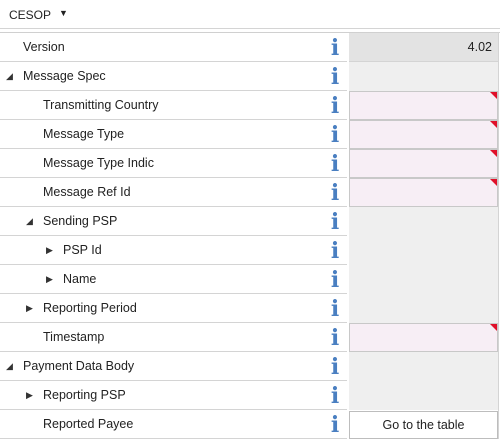 This screenshot has height=439, width=500. Describe the element at coordinates (250, 424) in the screenshot. I see `grid-row-reported-payee: Reported Payee i Go to the table` at that location.